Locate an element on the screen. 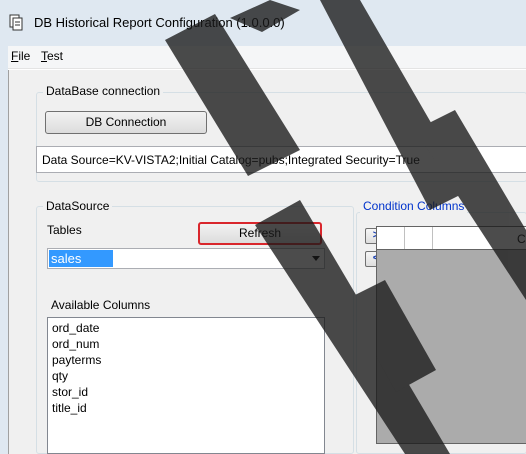 The height and width of the screenshot is (454, 526). dropdown-arrow-icon is located at coordinates (316, 258).